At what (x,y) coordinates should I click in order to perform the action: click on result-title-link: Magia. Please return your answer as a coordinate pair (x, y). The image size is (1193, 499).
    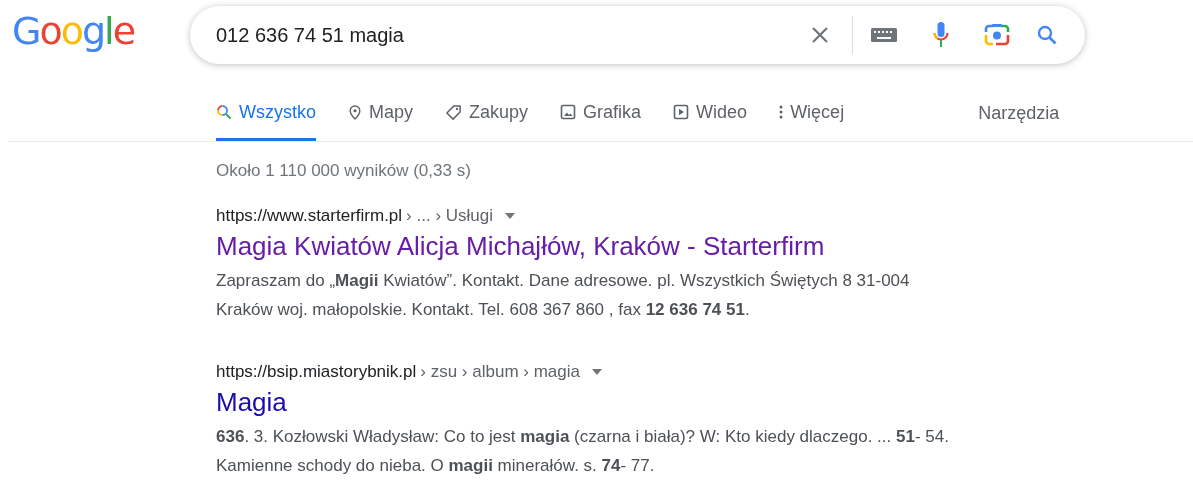
    Looking at the image, I should click on (251, 402).